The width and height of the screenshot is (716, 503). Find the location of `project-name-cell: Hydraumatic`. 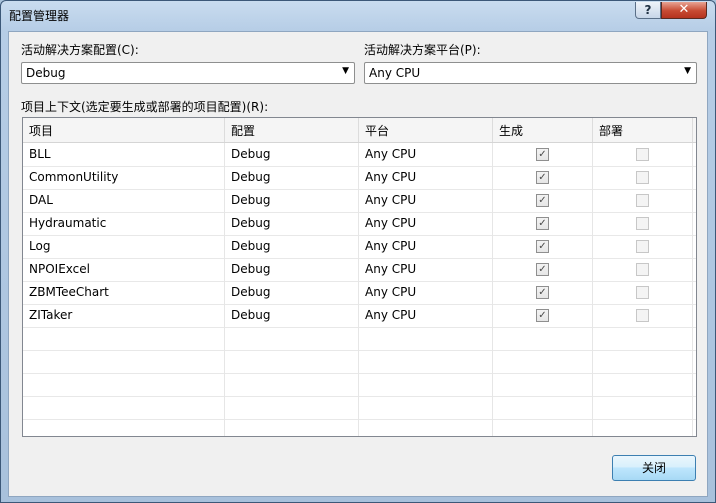

project-name-cell: Hydraumatic is located at coordinates (124, 223).